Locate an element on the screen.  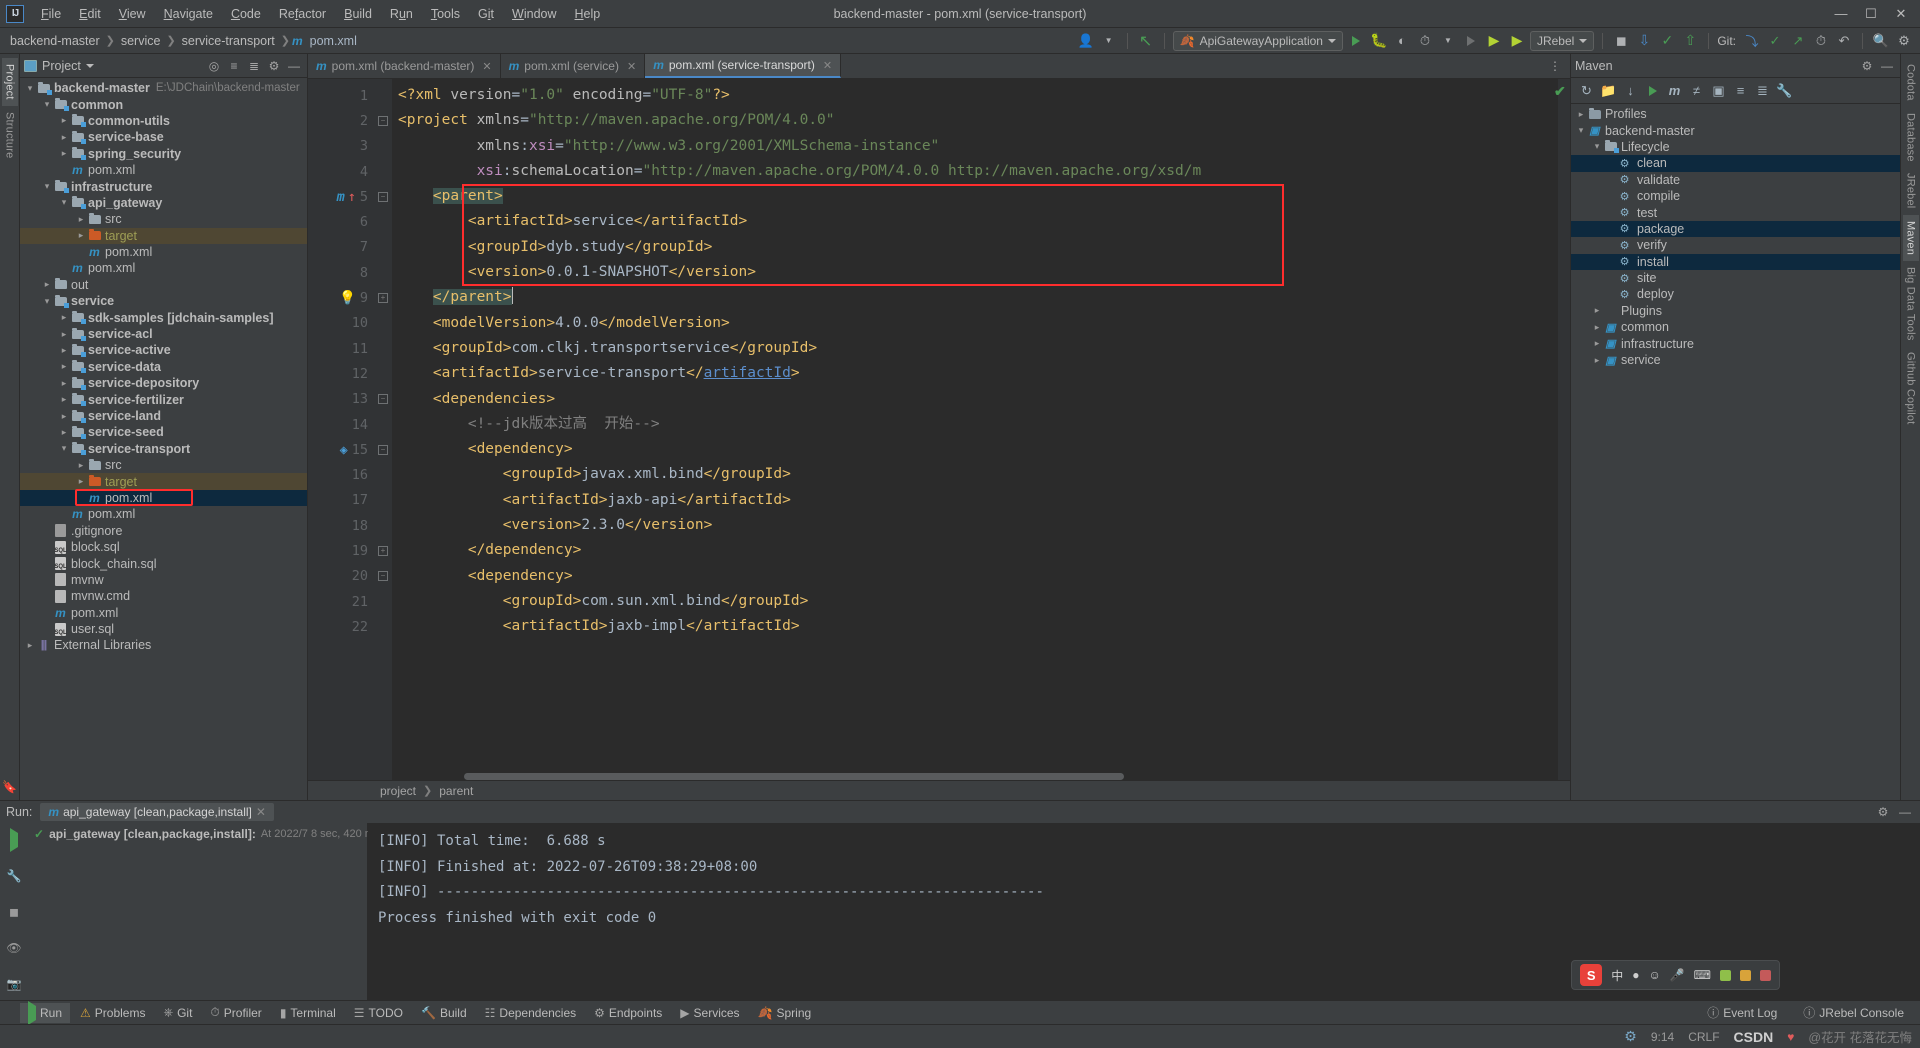
settings-icon: ⚙ is located at coordinates (1867, 66).